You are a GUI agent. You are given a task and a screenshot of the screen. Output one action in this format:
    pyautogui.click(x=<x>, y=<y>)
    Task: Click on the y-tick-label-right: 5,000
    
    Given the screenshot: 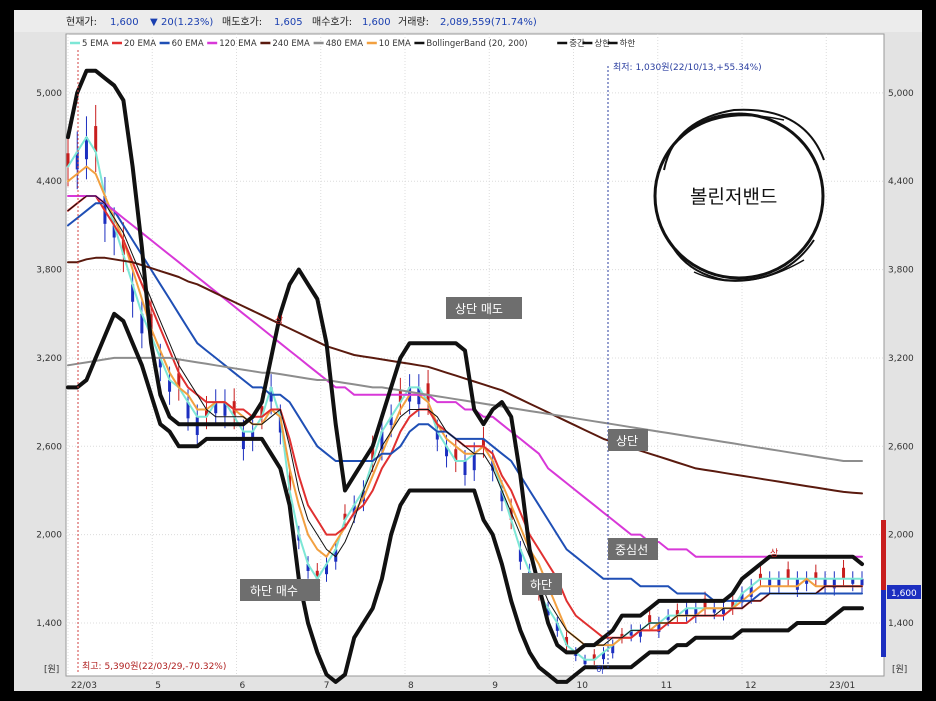 What is the action you would take?
    pyautogui.click(x=901, y=94)
    